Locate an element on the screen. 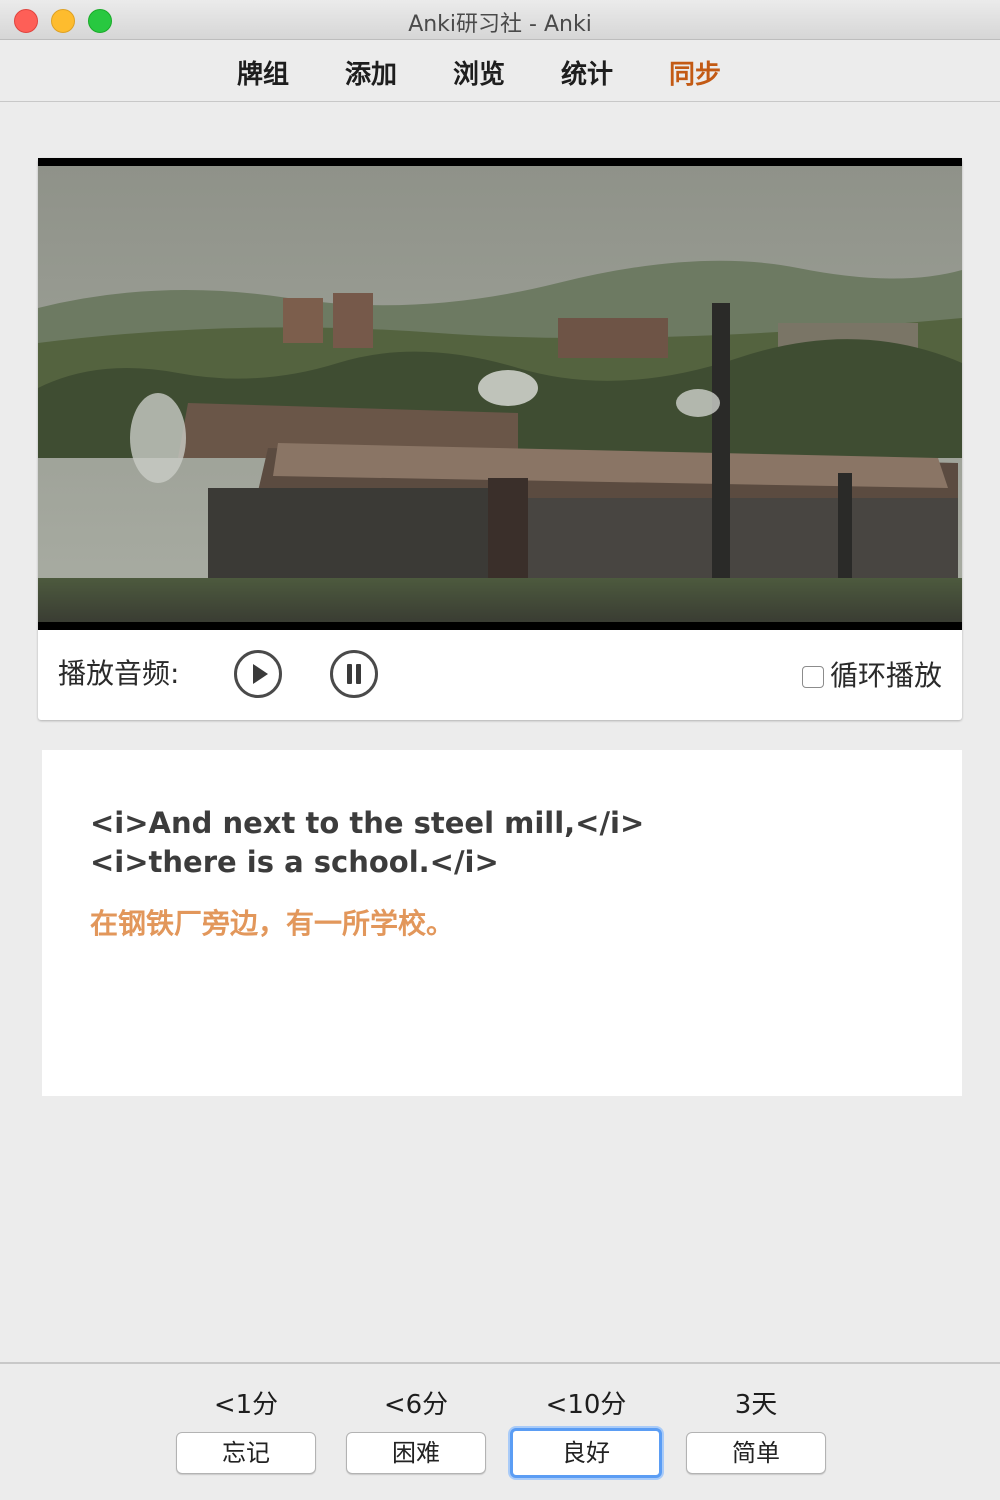 Image resolution: width=1000 pixels, height=1500 pixels. loop-toggle: 循环播放 is located at coordinates (871, 674).